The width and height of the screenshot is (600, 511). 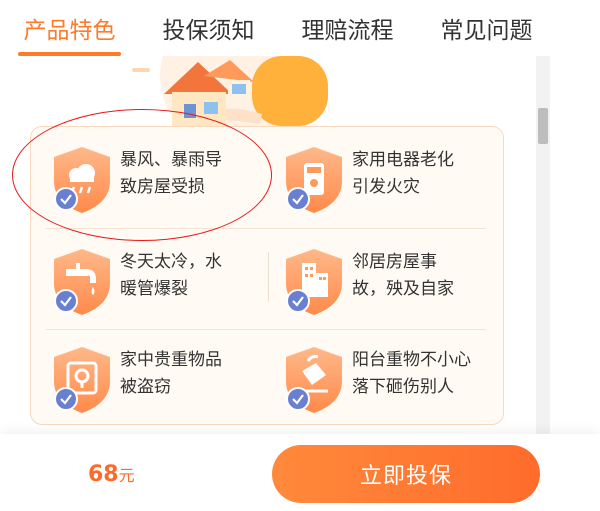 I want to click on feature-falling-object: 阳台重物不小心 落下砸伤别人, so click(x=397, y=390).